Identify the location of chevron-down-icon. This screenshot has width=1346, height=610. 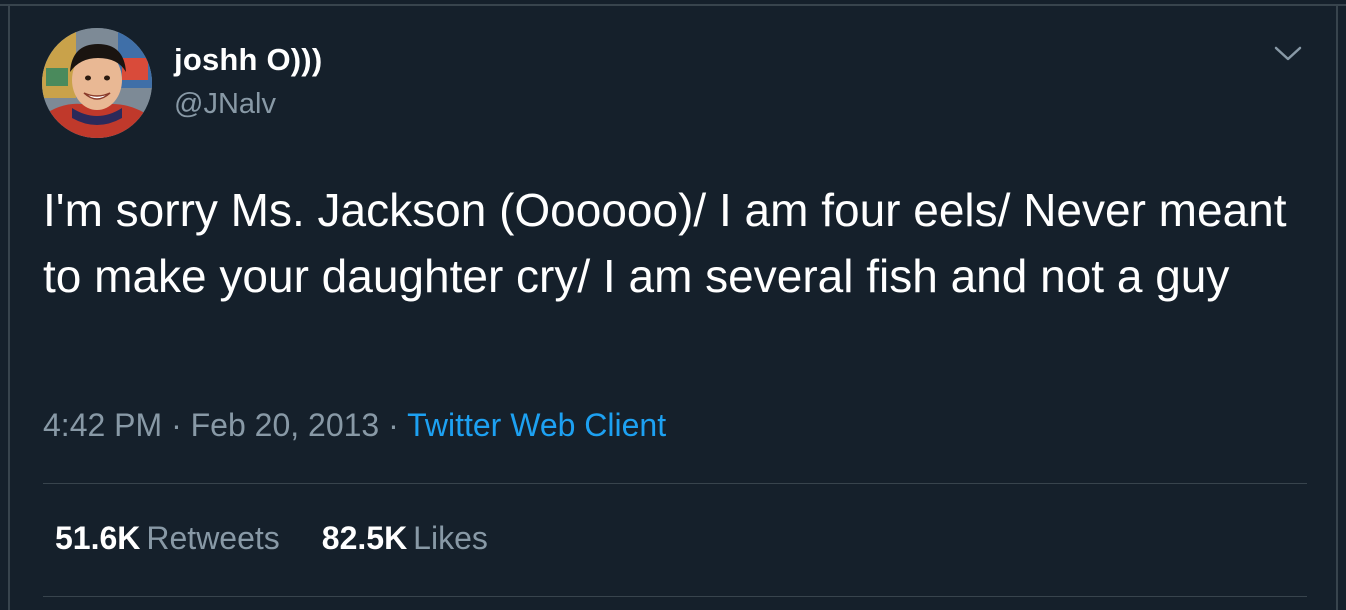
(1288, 53).